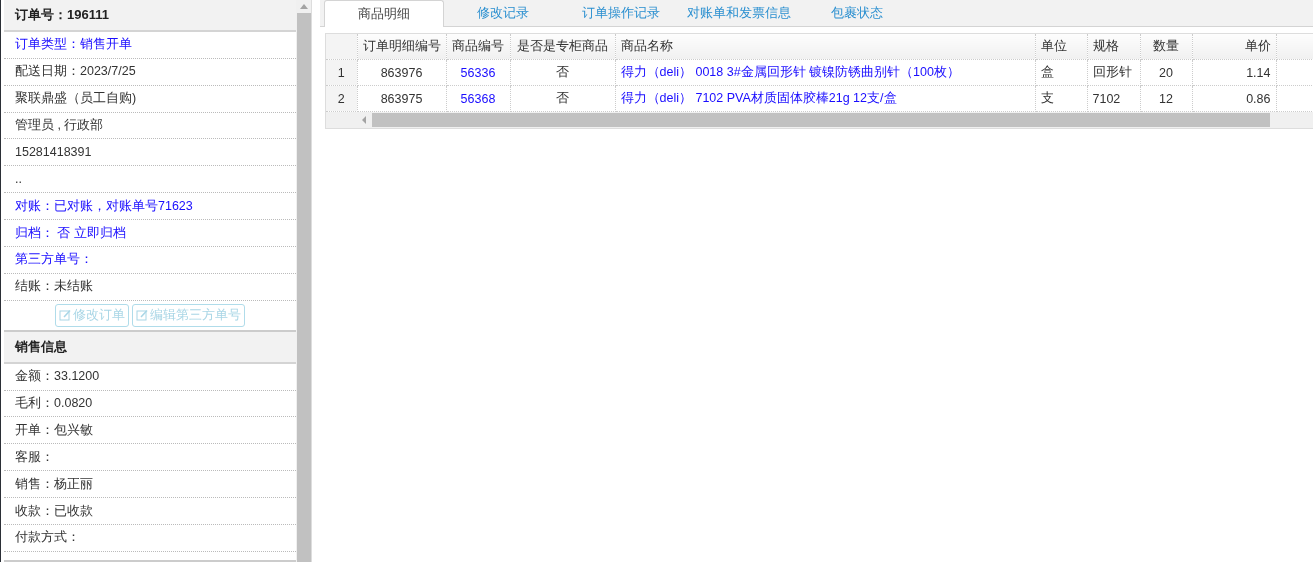 This screenshot has height=562, width=1313. I want to click on panel-title: 订单号：196111, so click(62, 14).